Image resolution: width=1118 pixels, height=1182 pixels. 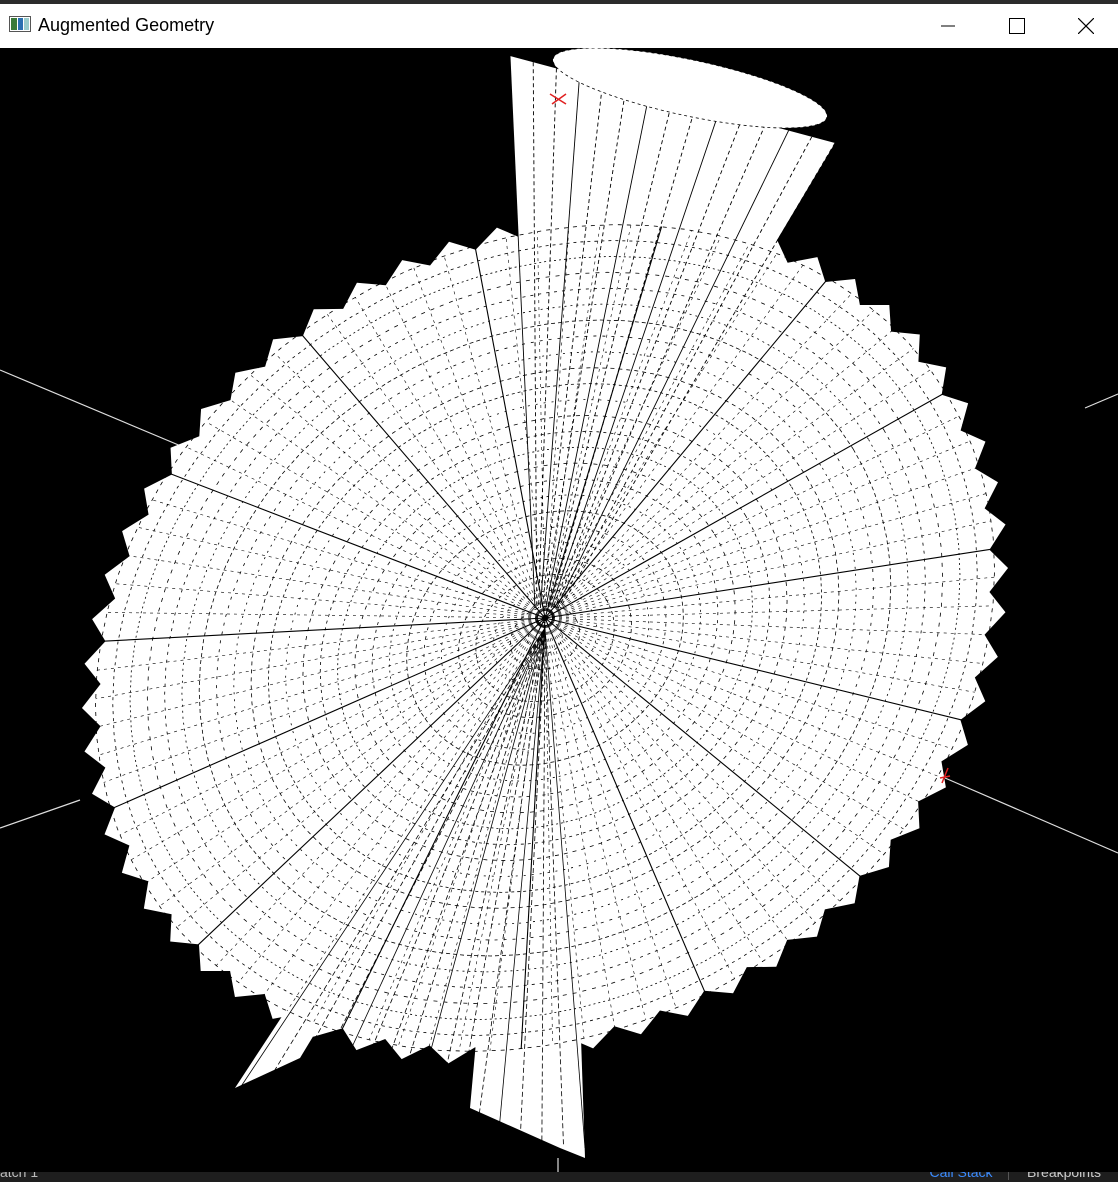 I want to click on title-bar: Augmented Geometry, so click(x=559, y=26).